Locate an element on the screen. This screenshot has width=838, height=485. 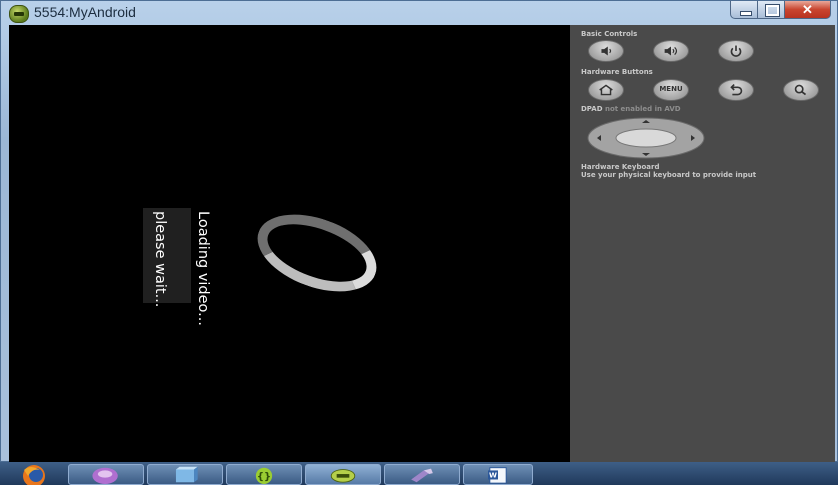
search-button is located at coordinates (801, 90).